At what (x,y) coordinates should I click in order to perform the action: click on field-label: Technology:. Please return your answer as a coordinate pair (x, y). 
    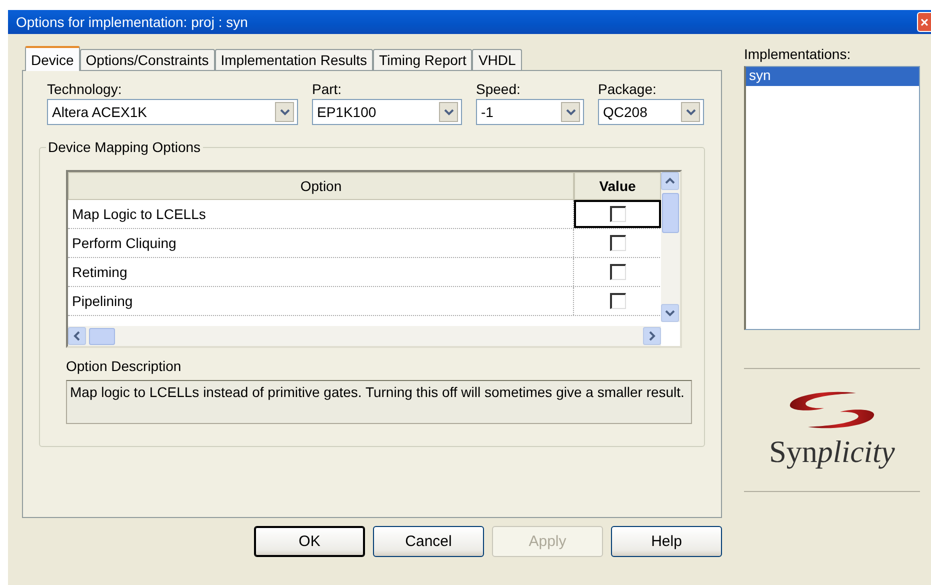
    Looking at the image, I should click on (85, 89).